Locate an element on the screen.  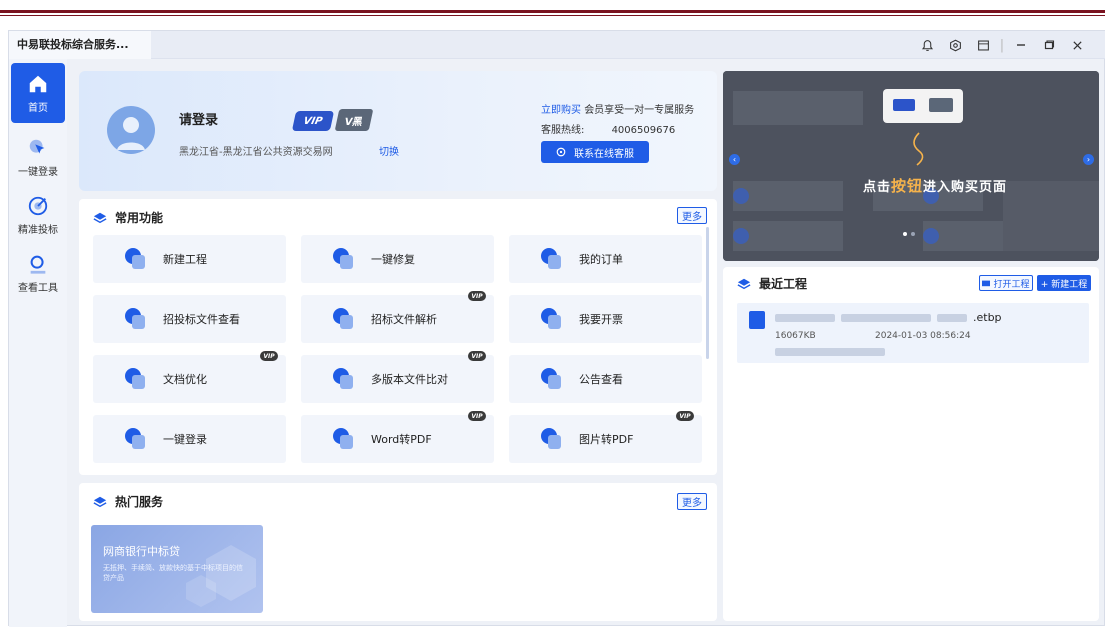
banner-text-after: 进入购买页面 is located at coordinates (965, 187).